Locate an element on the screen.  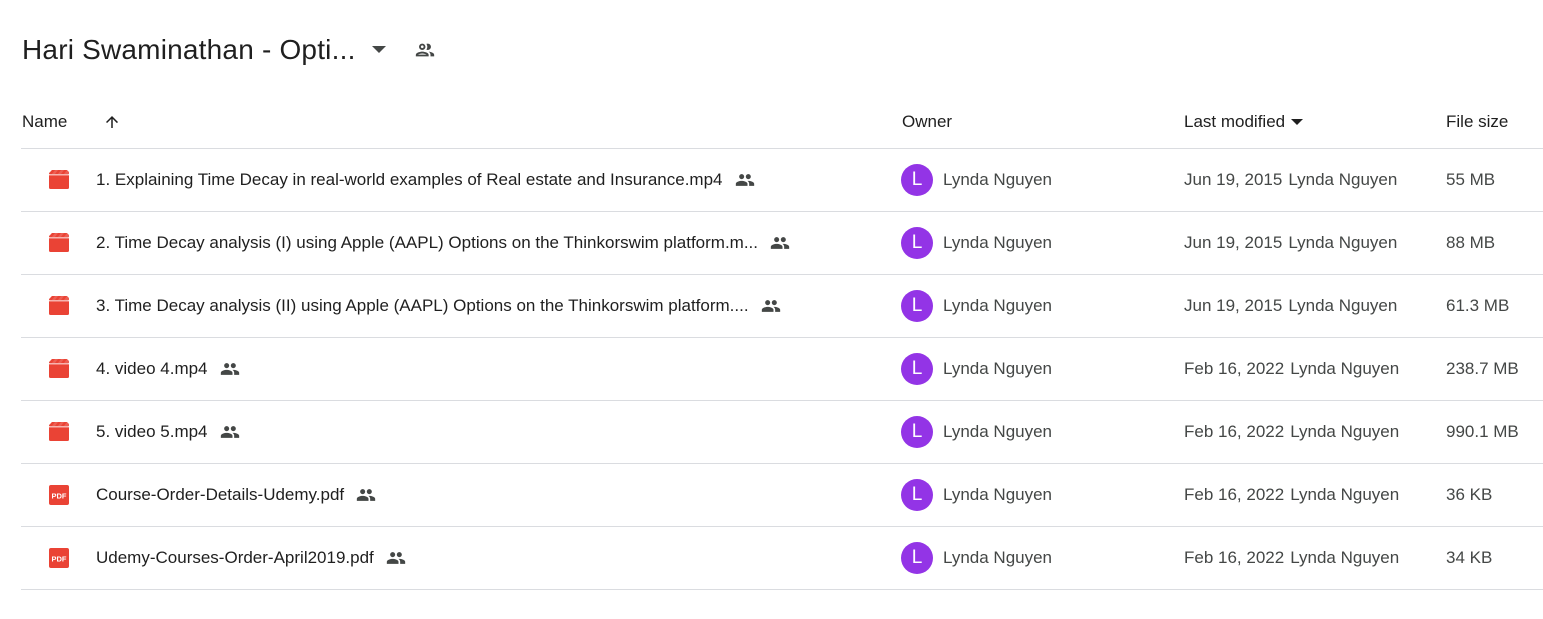
file-size: 61.3 MB is located at coordinates (1478, 305).